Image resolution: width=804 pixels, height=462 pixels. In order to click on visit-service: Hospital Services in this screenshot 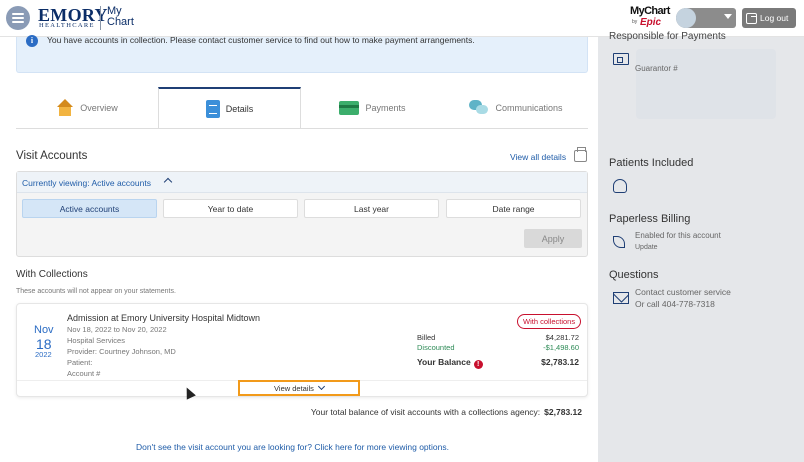, I will do `click(96, 340)`.